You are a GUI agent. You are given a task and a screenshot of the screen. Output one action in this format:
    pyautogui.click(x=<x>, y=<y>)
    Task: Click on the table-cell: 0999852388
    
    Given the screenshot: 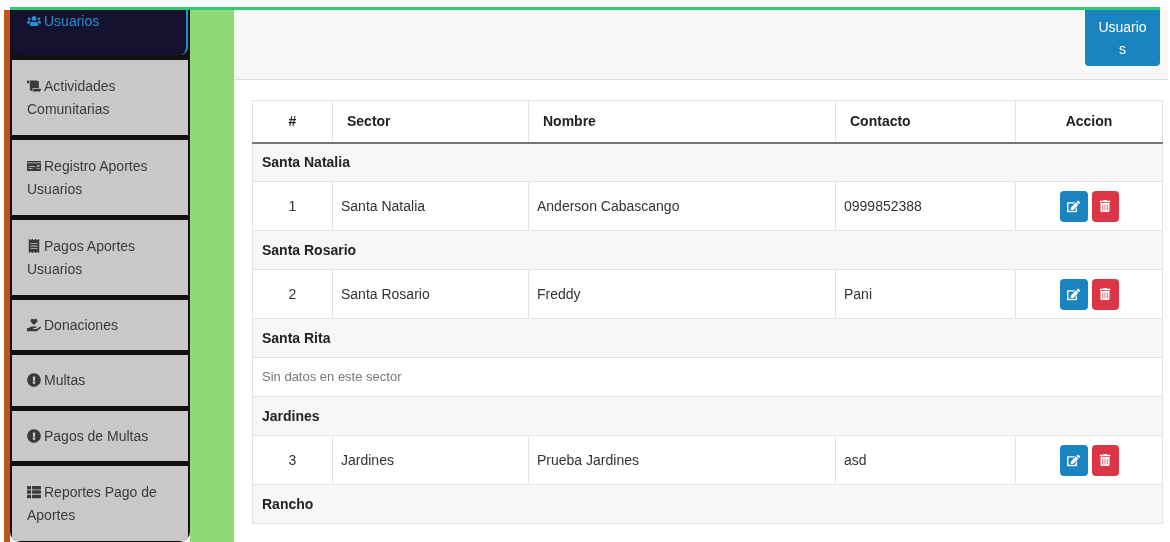 What is the action you would take?
    pyautogui.click(x=925, y=206)
    